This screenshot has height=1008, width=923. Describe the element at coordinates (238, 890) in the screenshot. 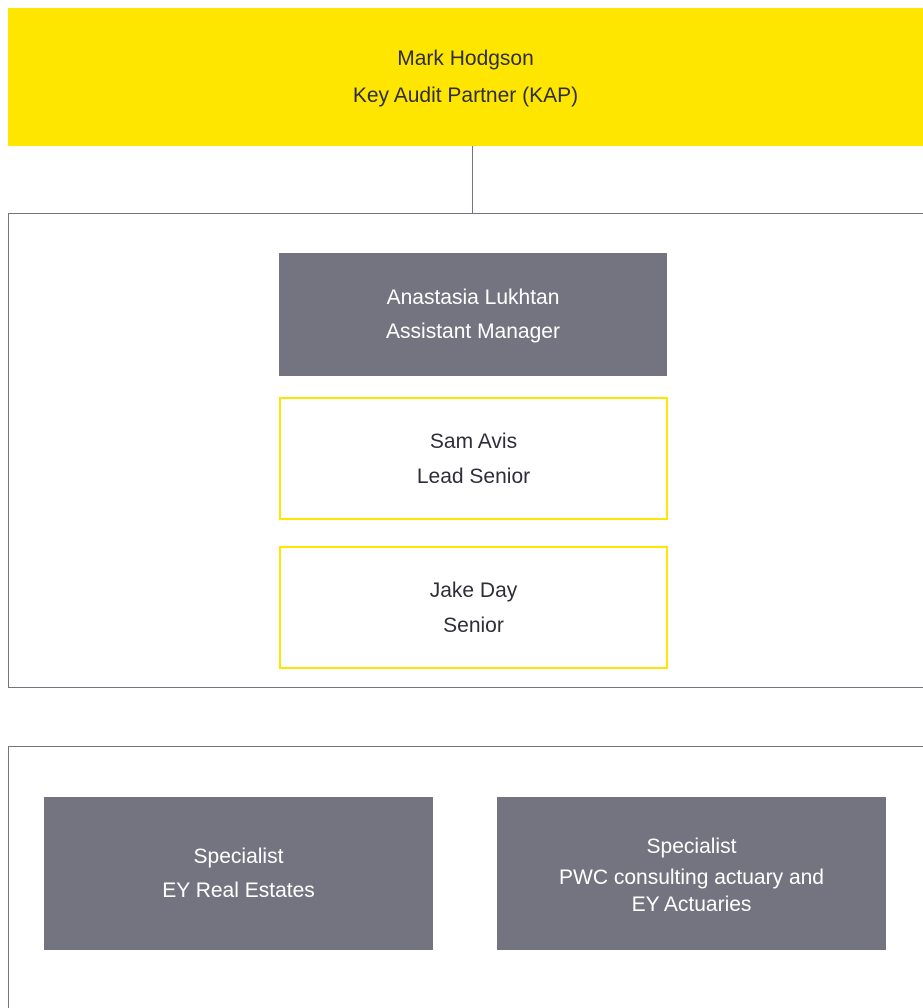

I see `specialist-1-role: EY Real Estates` at that location.